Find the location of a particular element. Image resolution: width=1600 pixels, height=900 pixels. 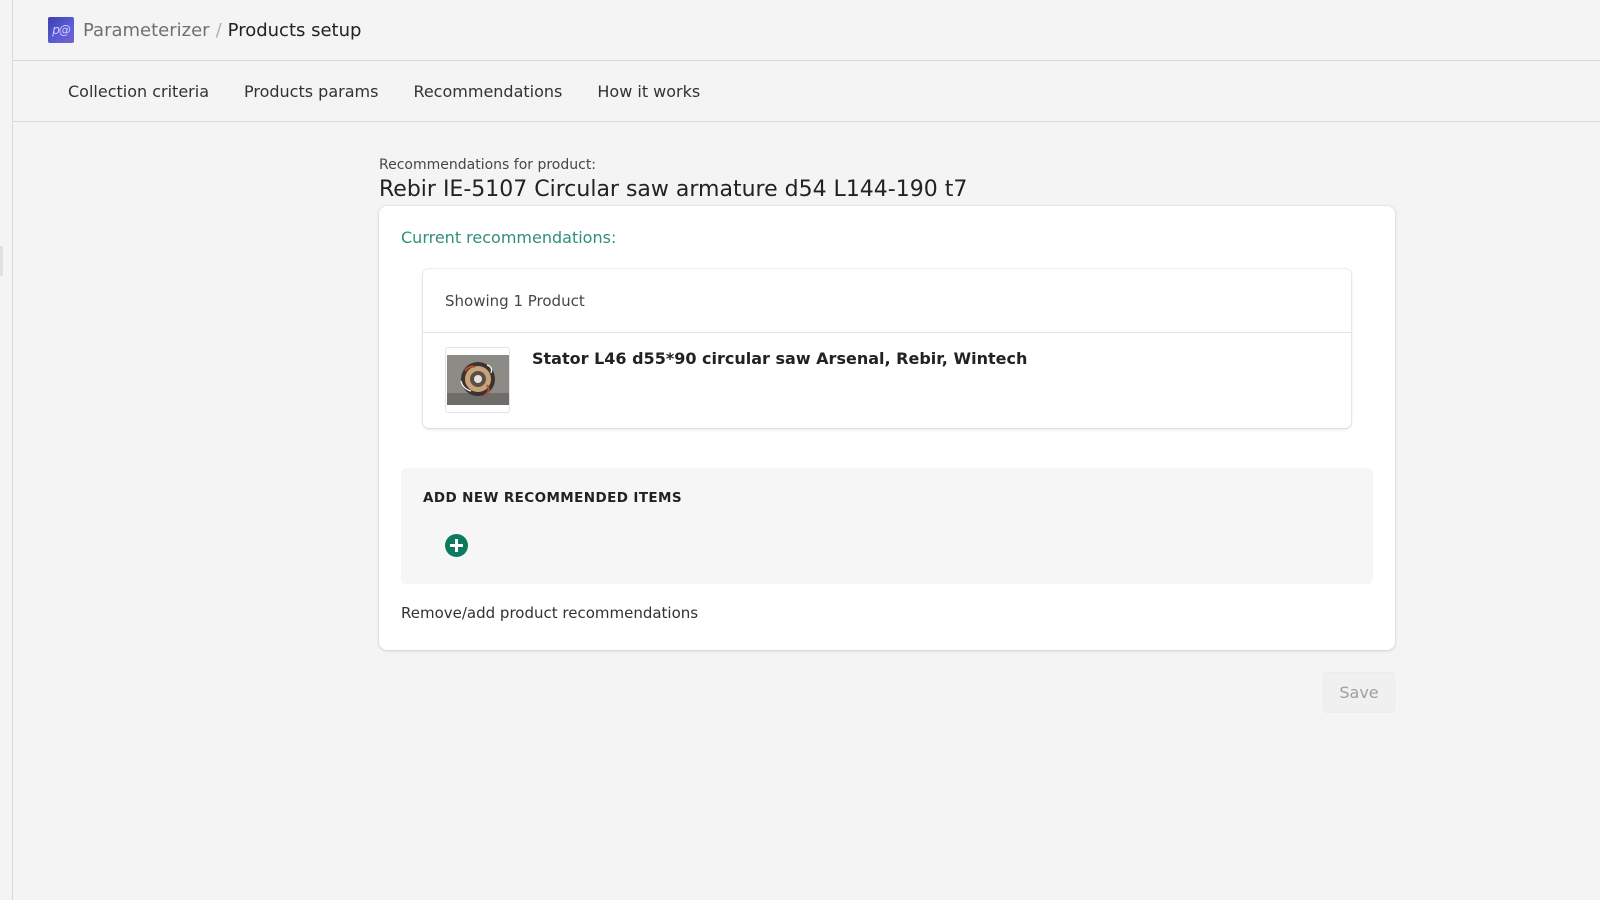

plus-circle-icon is located at coordinates (456, 545).